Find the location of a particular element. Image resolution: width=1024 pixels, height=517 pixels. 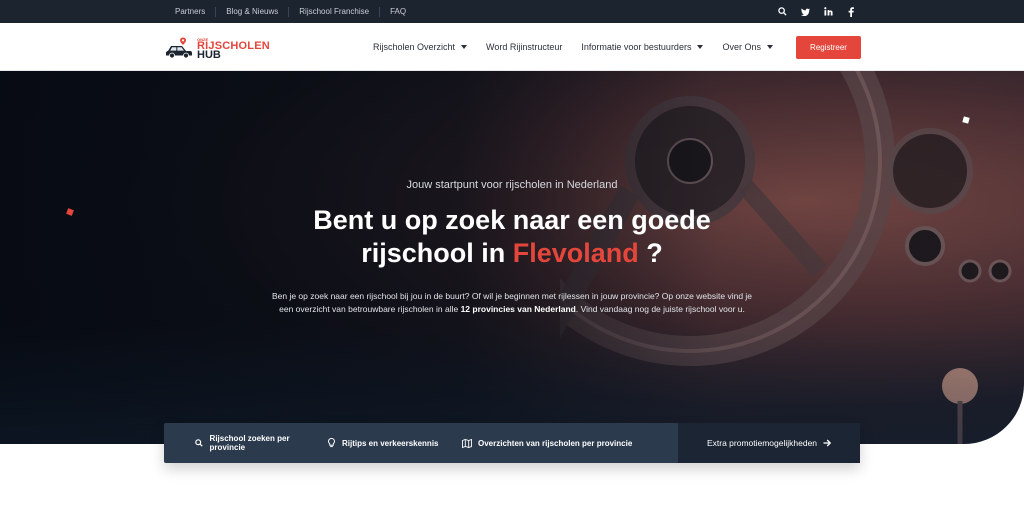

car-logo-icon is located at coordinates (179, 48).